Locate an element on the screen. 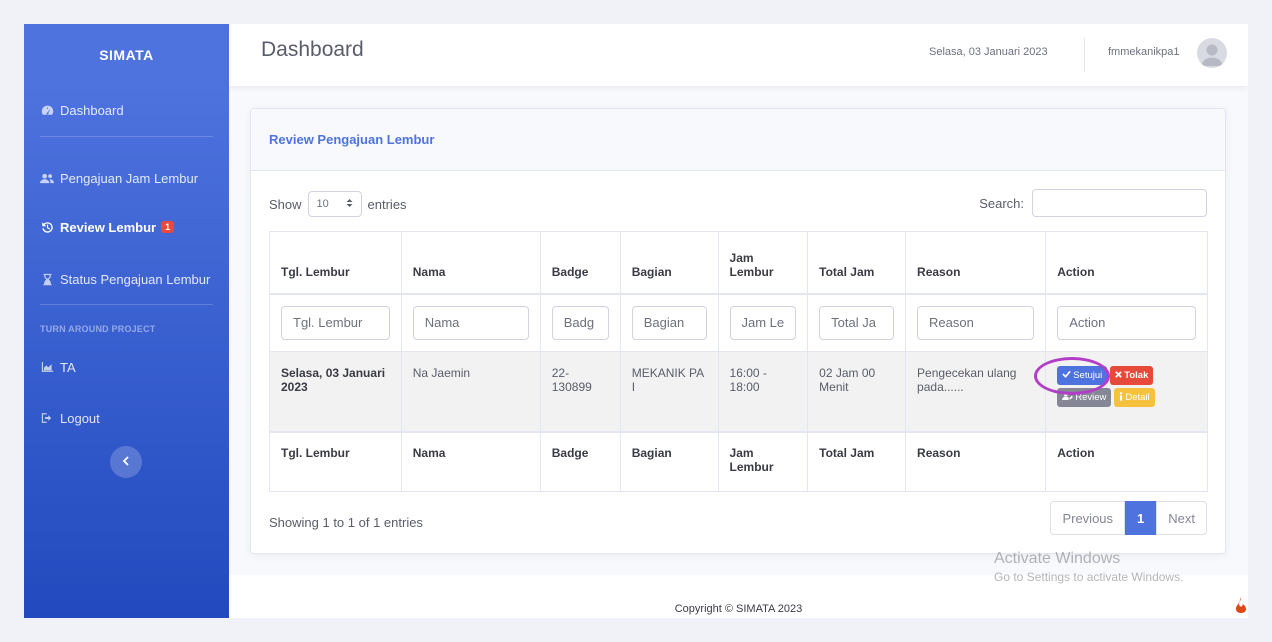 Image resolution: width=1272 pixels, height=642 pixels. footer-header: Tgl. Lembur is located at coordinates (335, 461).